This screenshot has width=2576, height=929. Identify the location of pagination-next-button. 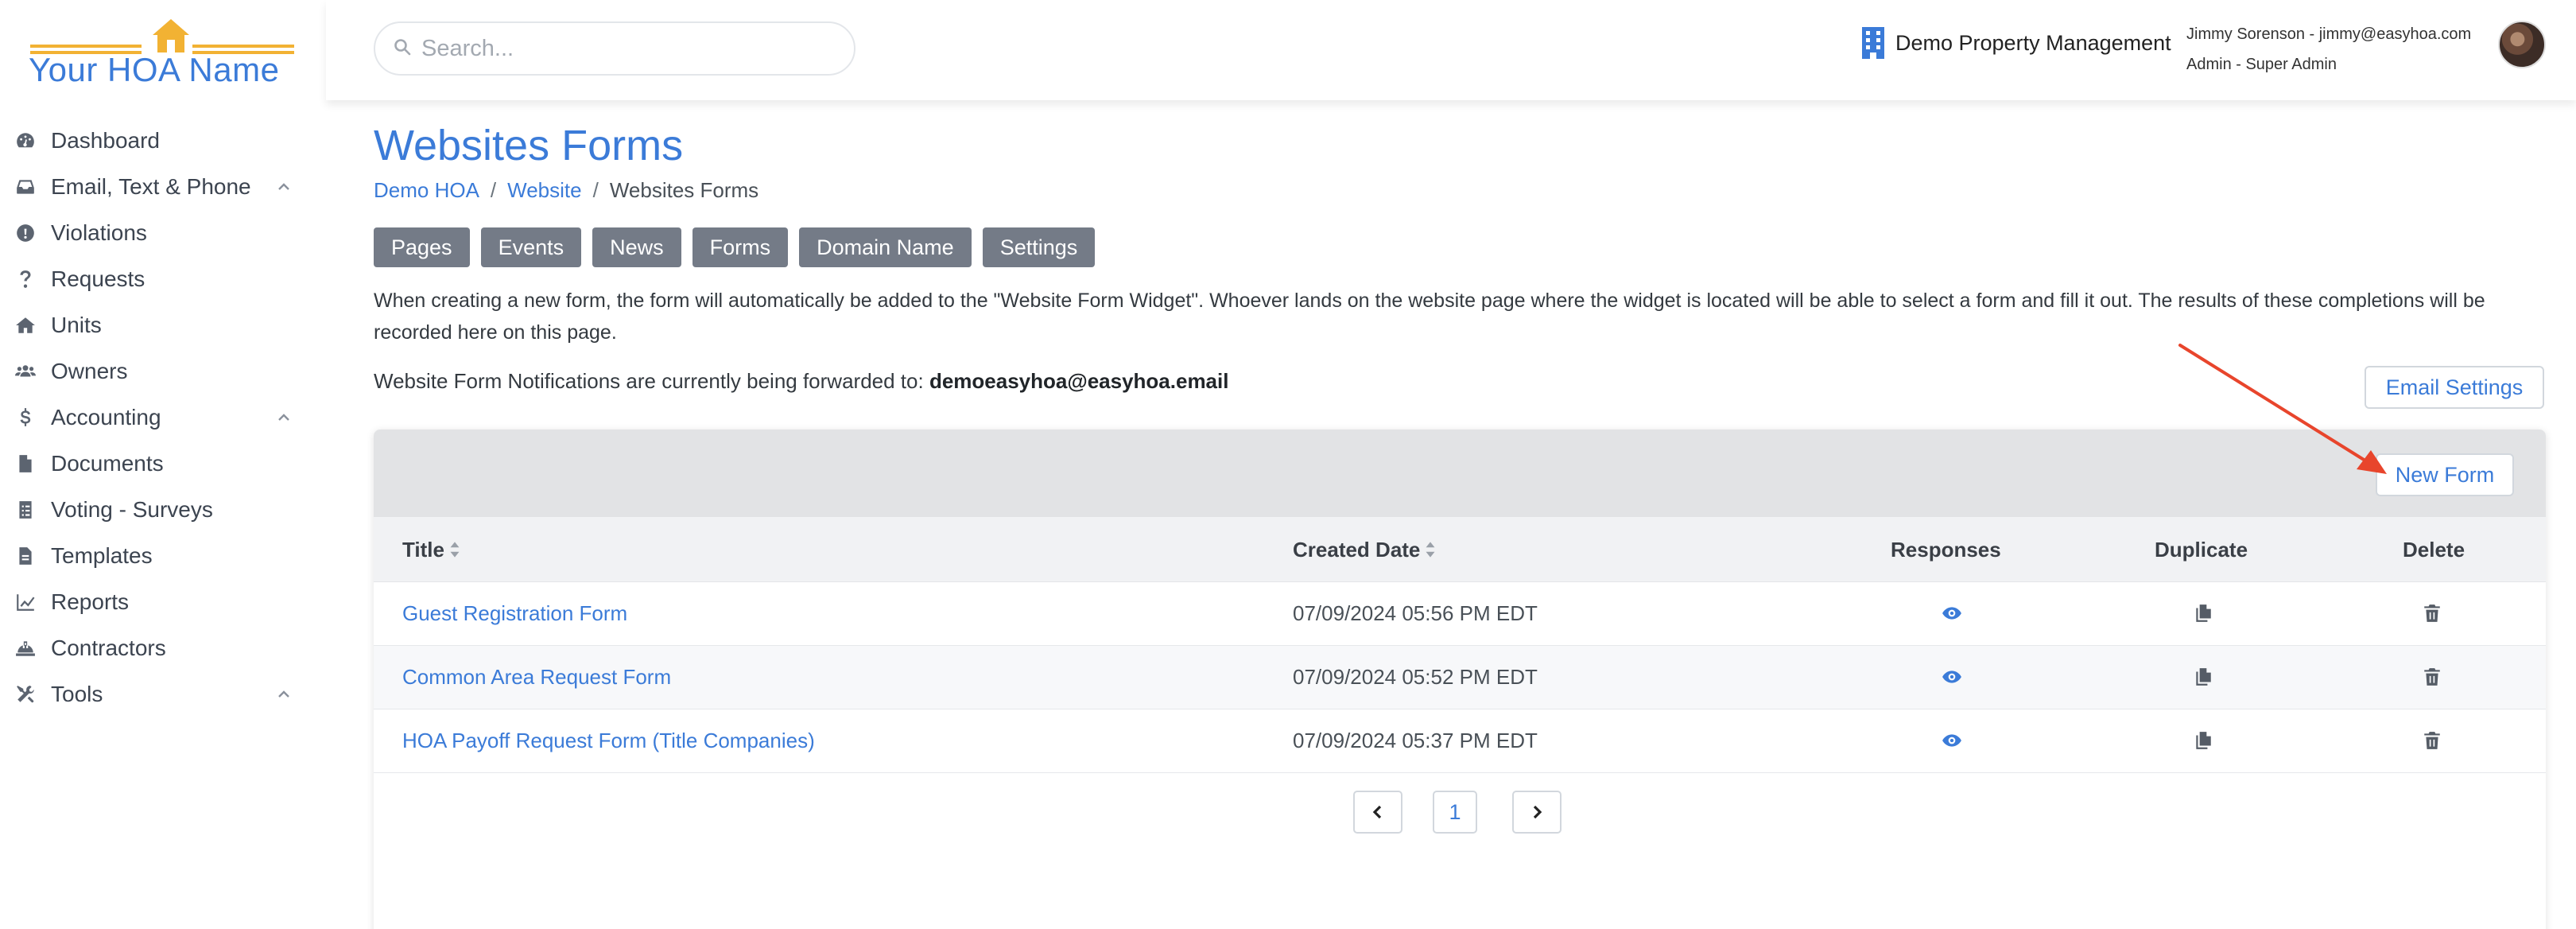
(1537, 813).